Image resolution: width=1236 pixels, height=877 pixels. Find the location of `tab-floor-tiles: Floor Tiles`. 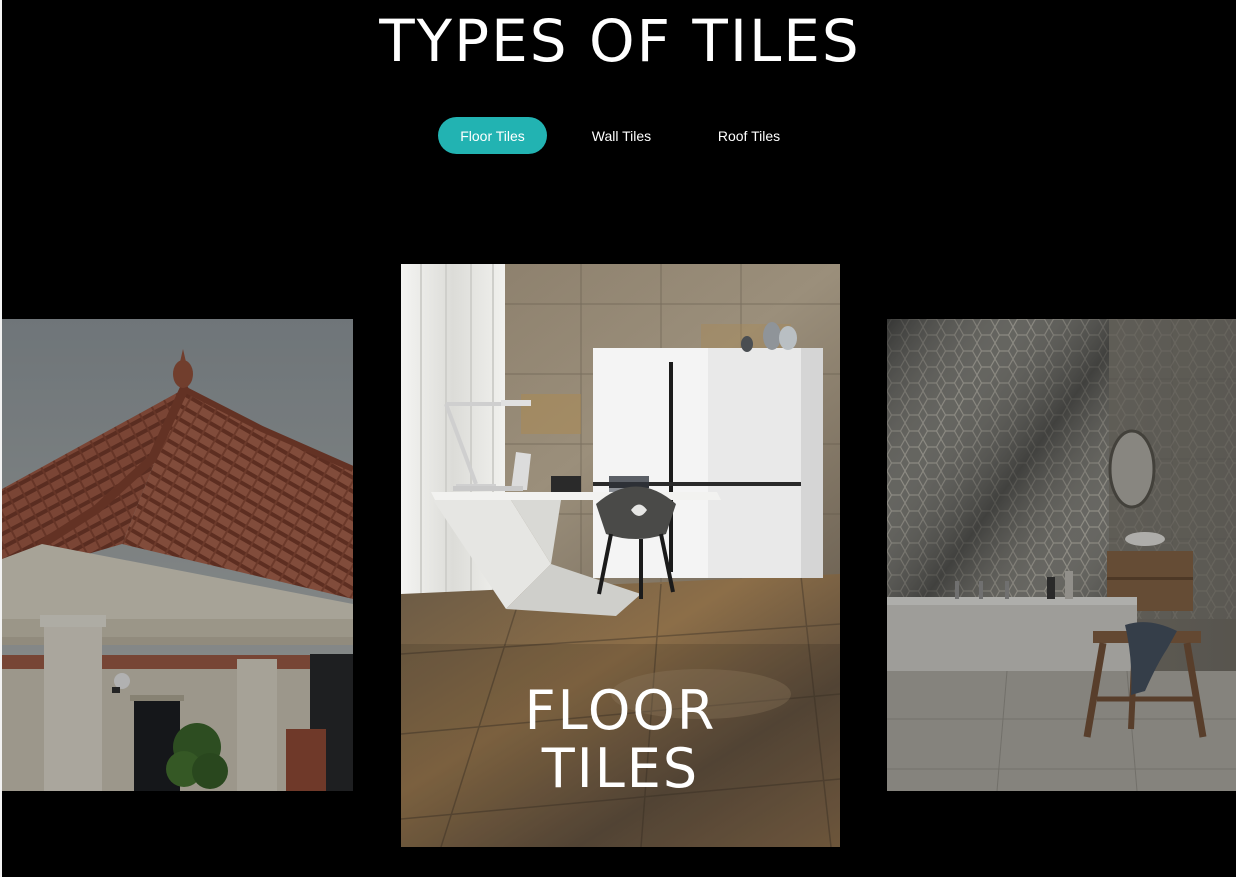

tab-floor-tiles: Floor Tiles is located at coordinates (492, 135).